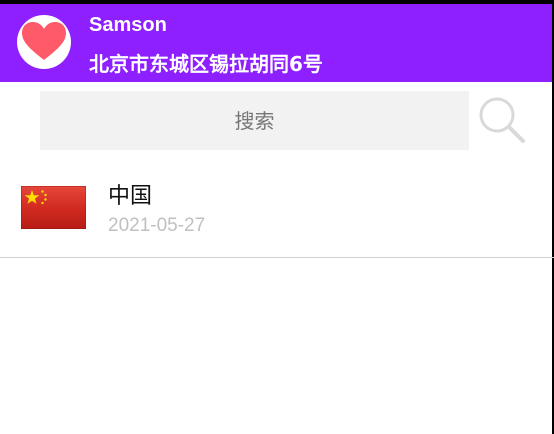 The height and width of the screenshot is (434, 554). What do you see at coordinates (206, 64) in the screenshot?
I see `user-address: 北京市东城区锡拉胡同6号` at bounding box center [206, 64].